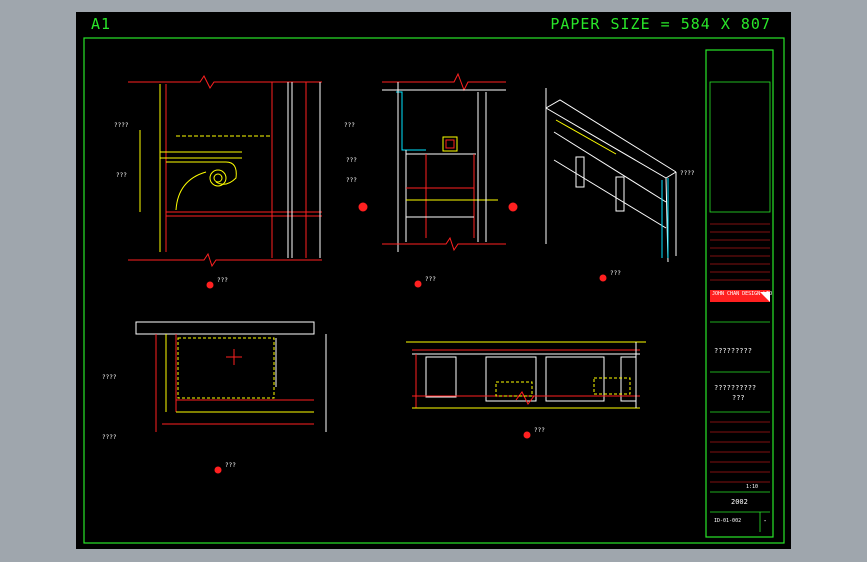  Describe the element at coordinates (418, 284) in the screenshot. I see `callout-marker-b` at that location.